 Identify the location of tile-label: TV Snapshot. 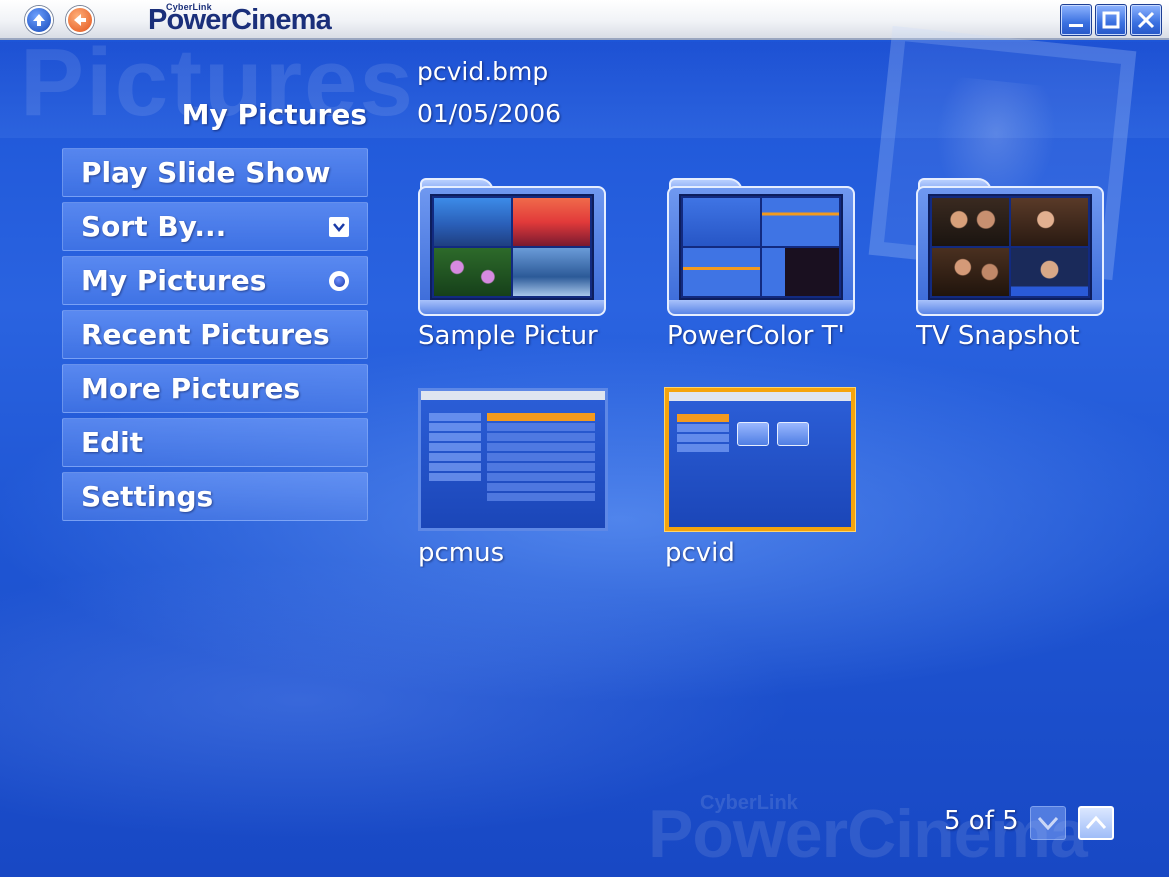
(998, 336).